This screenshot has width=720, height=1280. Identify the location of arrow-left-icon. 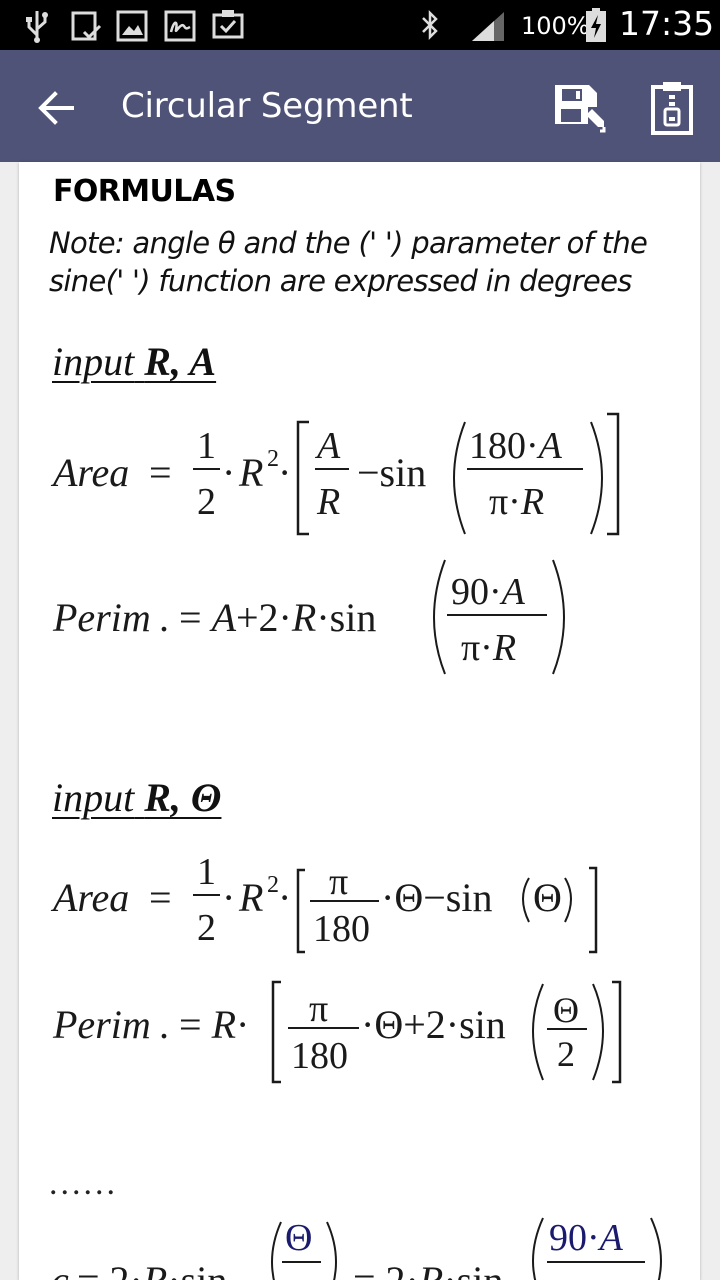
(56, 108).